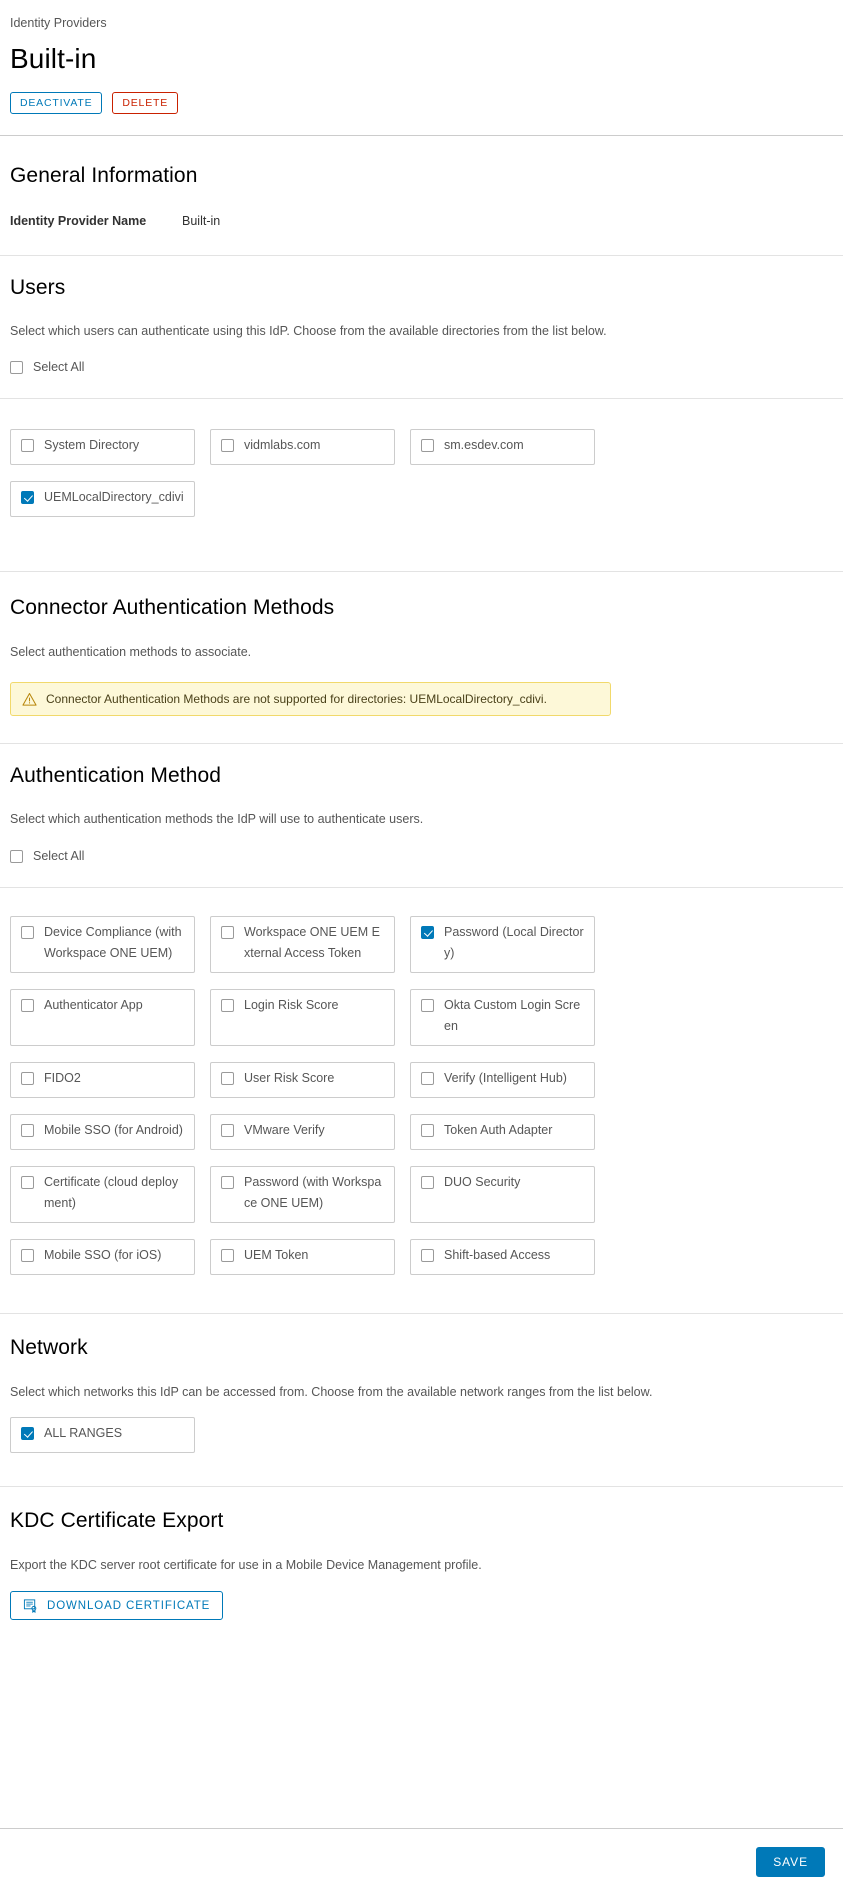 The width and height of the screenshot is (843, 1894). Describe the element at coordinates (302, 944) in the screenshot. I see `authentication-method-tile: Workspace ONE UEM External Access Token` at that location.